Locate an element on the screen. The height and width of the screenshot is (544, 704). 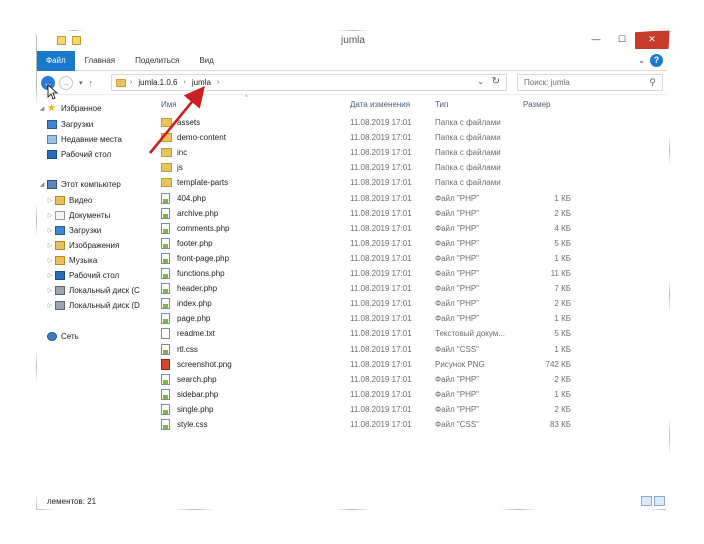
column-size: Размер is located at coordinates (537, 104).